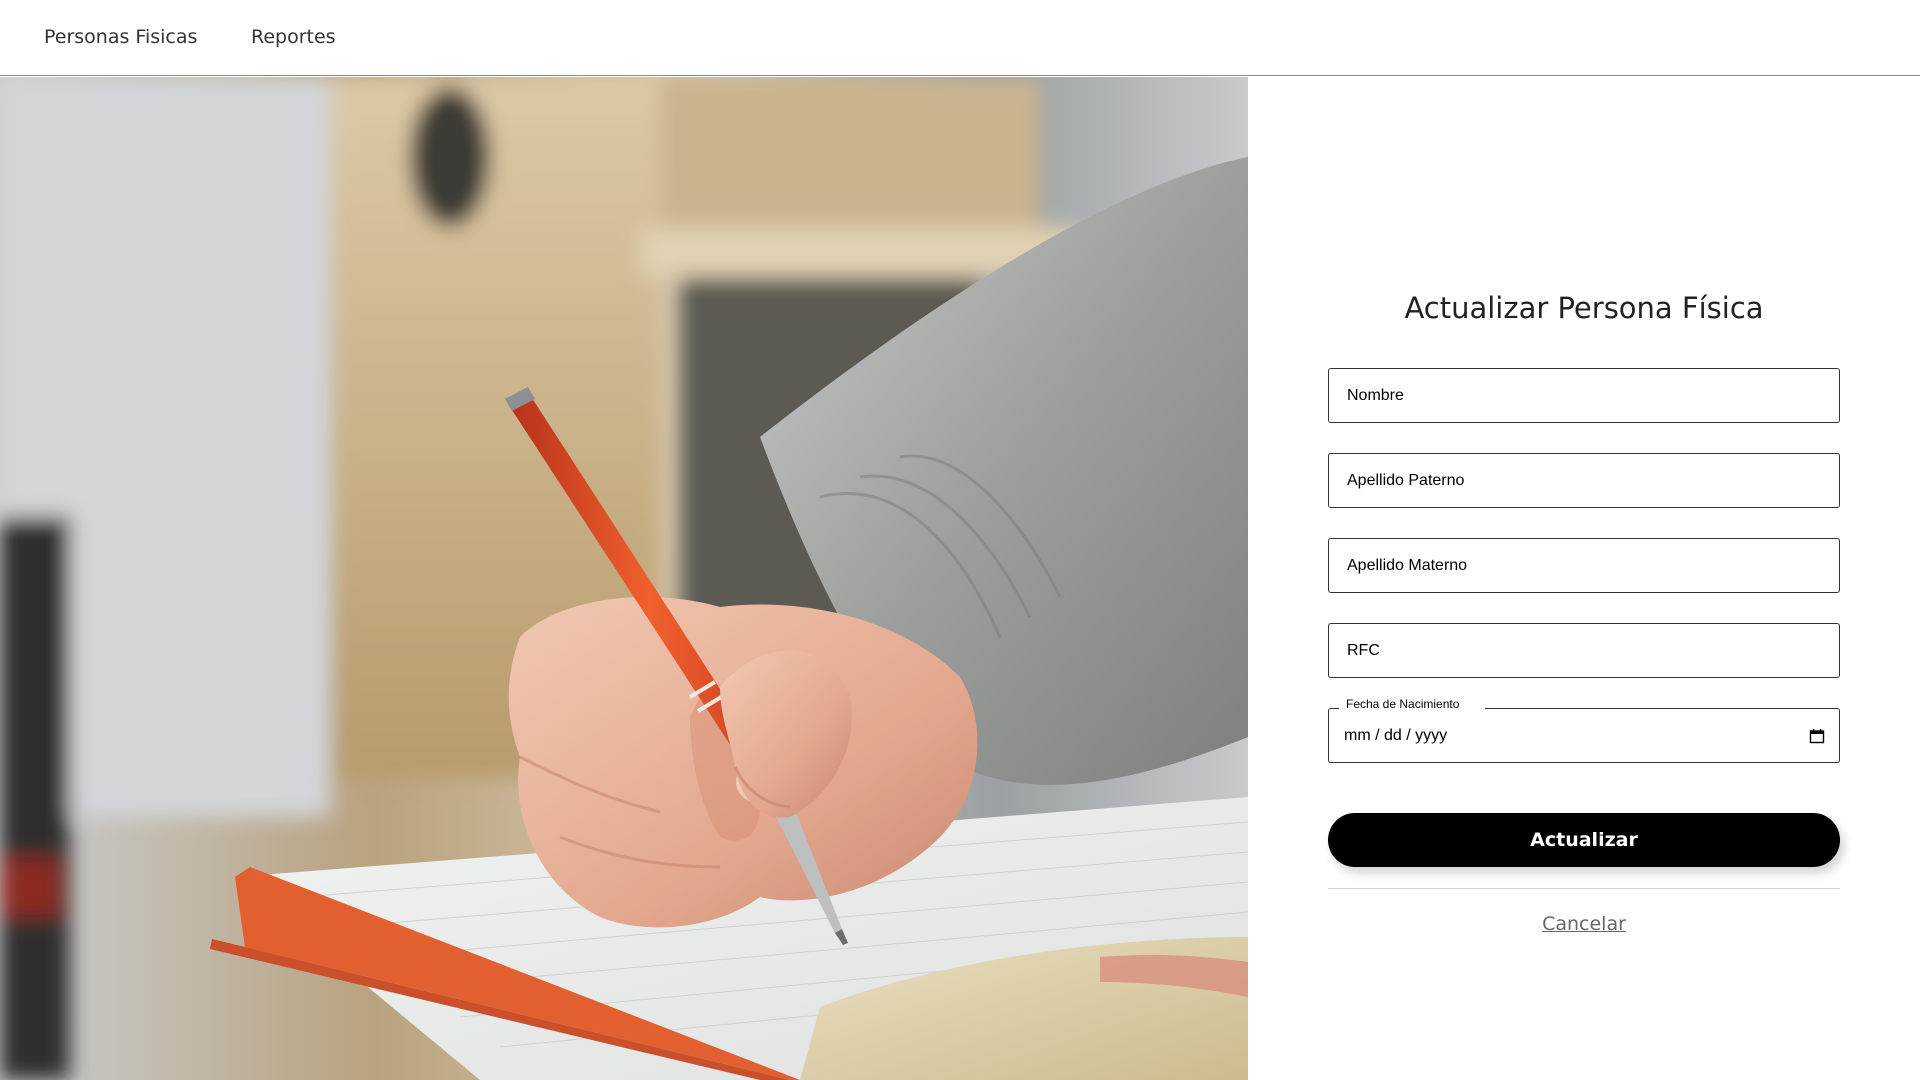  What do you see at coordinates (1584, 888) in the screenshot?
I see `divider` at bounding box center [1584, 888].